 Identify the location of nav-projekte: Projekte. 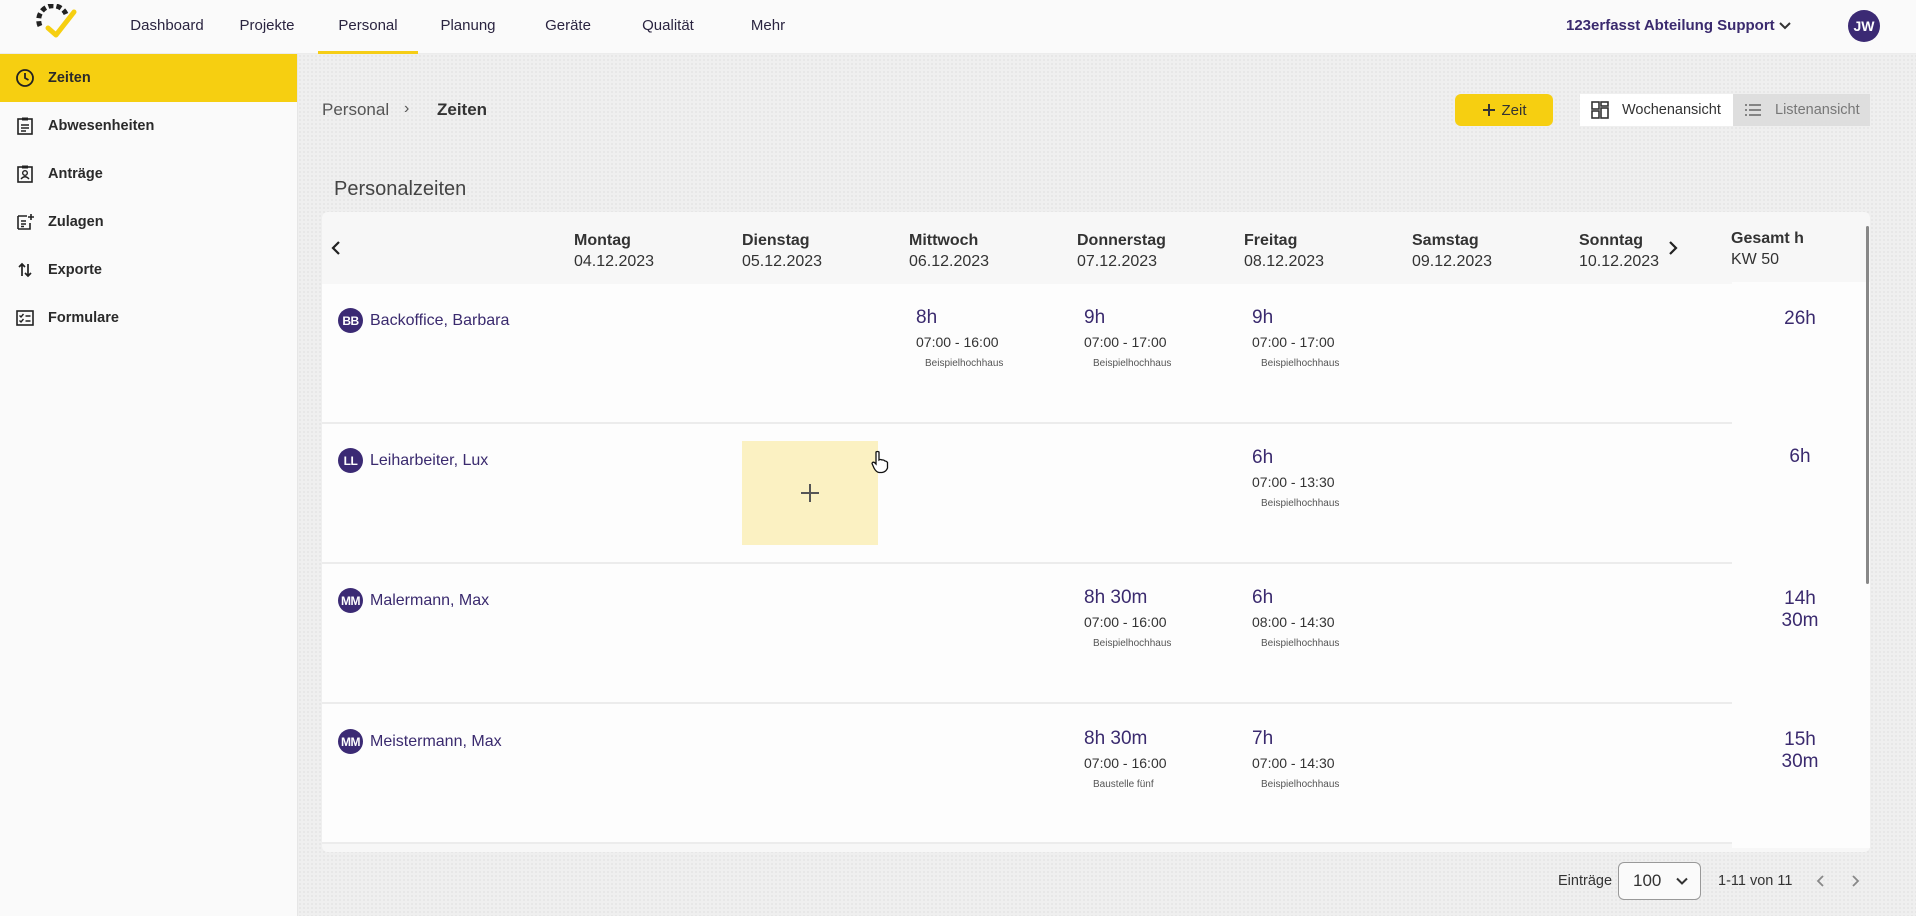
(267, 27).